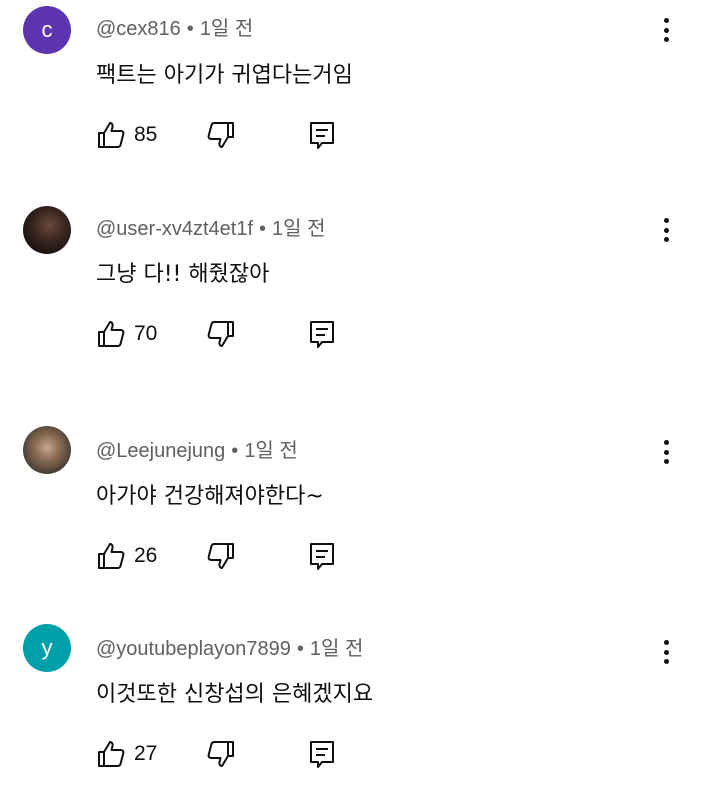 The width and height of the screenshot is (714, 801). Describe the element at coordinates (146, 753) in the screenshot. I see `like-count: 27` at that location.